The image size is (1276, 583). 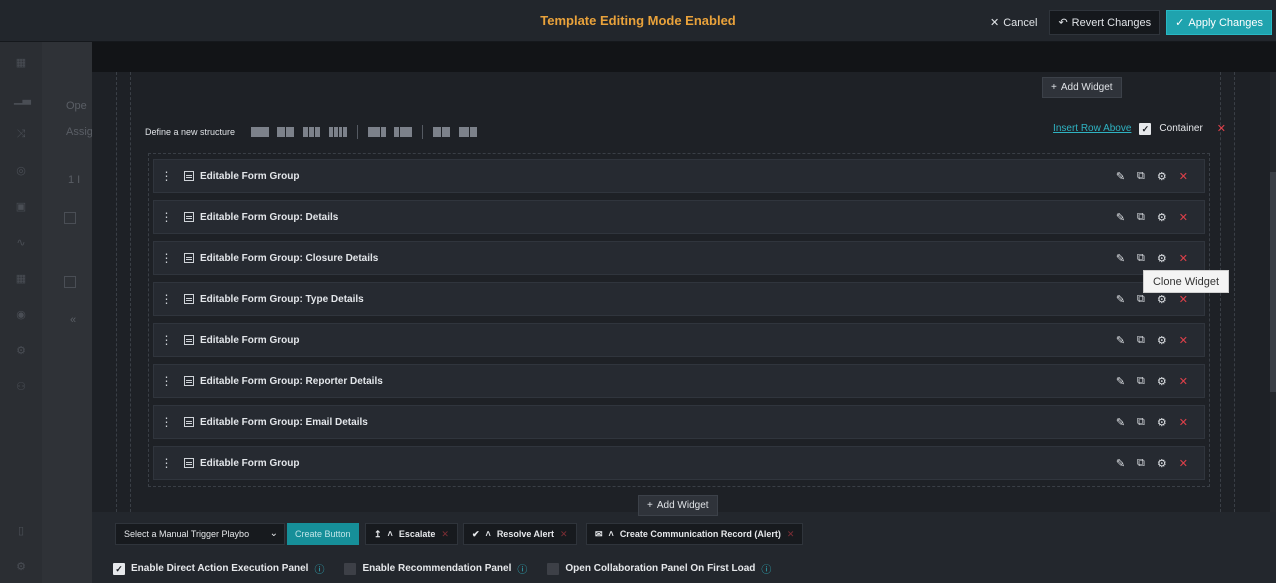 I want to click on settings-icon: ⚙, so click(x=21, y=566).